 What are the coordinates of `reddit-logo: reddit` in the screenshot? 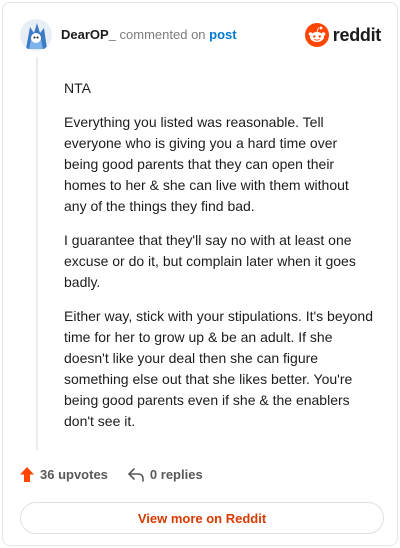 It's located at (343, 35).